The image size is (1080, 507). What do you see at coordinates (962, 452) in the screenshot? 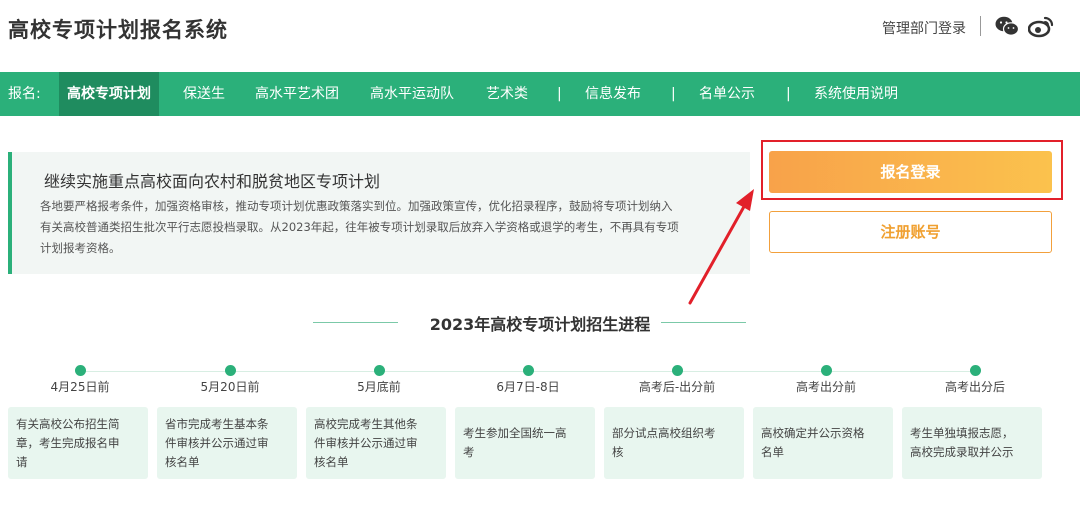
I see `step-line: 高校完成录取并公示` at bounding box center [962, 452].